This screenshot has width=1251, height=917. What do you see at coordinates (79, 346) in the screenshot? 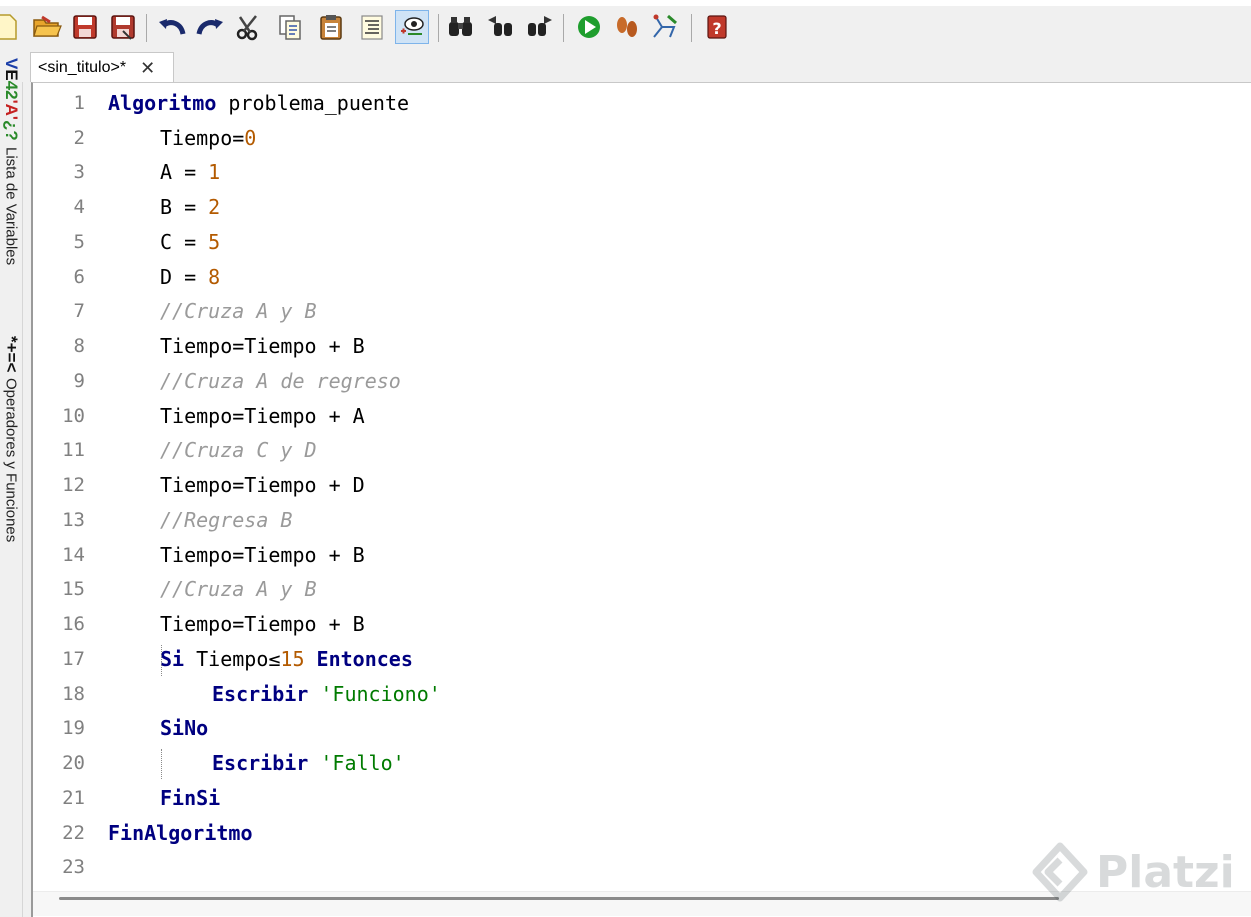
I see `line-number: 8` at bounding box center [79, 346].